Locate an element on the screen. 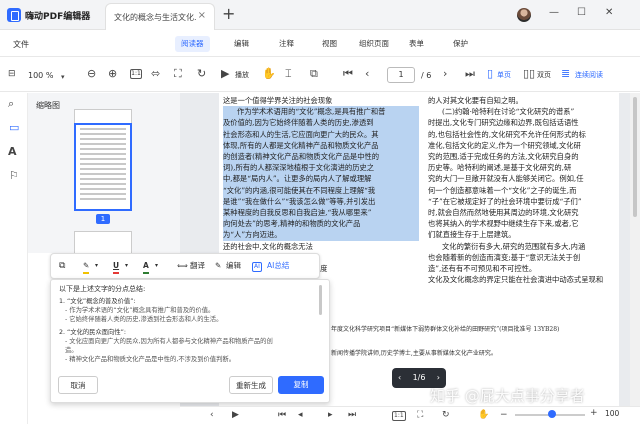 The width and height of the screenshot is (640, 424). text-line: 的人对其文化要有自知之明。 is located at coordinates (475, 100).